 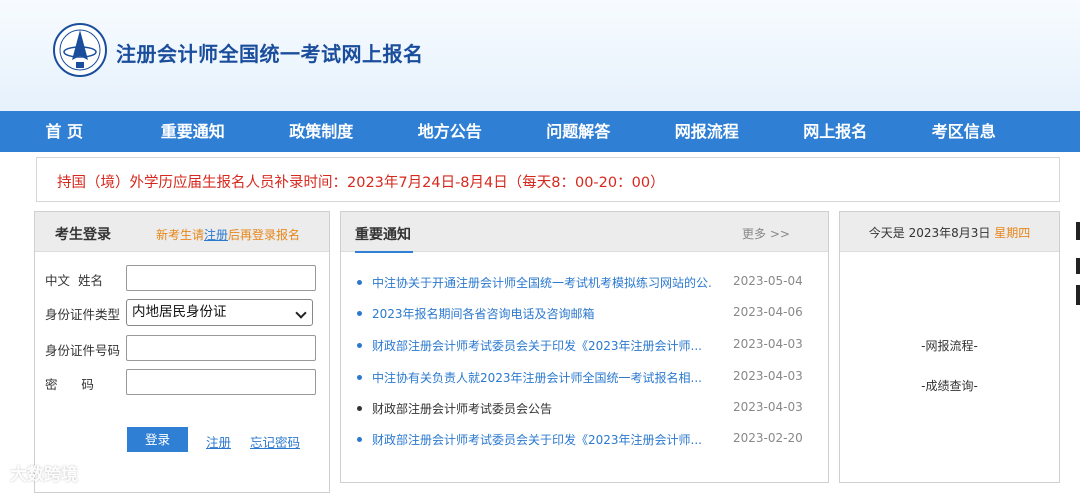 What do you see at coordinates (221, 382) in the screenshot?
I see `password-input` at bounding box center [221, 382].